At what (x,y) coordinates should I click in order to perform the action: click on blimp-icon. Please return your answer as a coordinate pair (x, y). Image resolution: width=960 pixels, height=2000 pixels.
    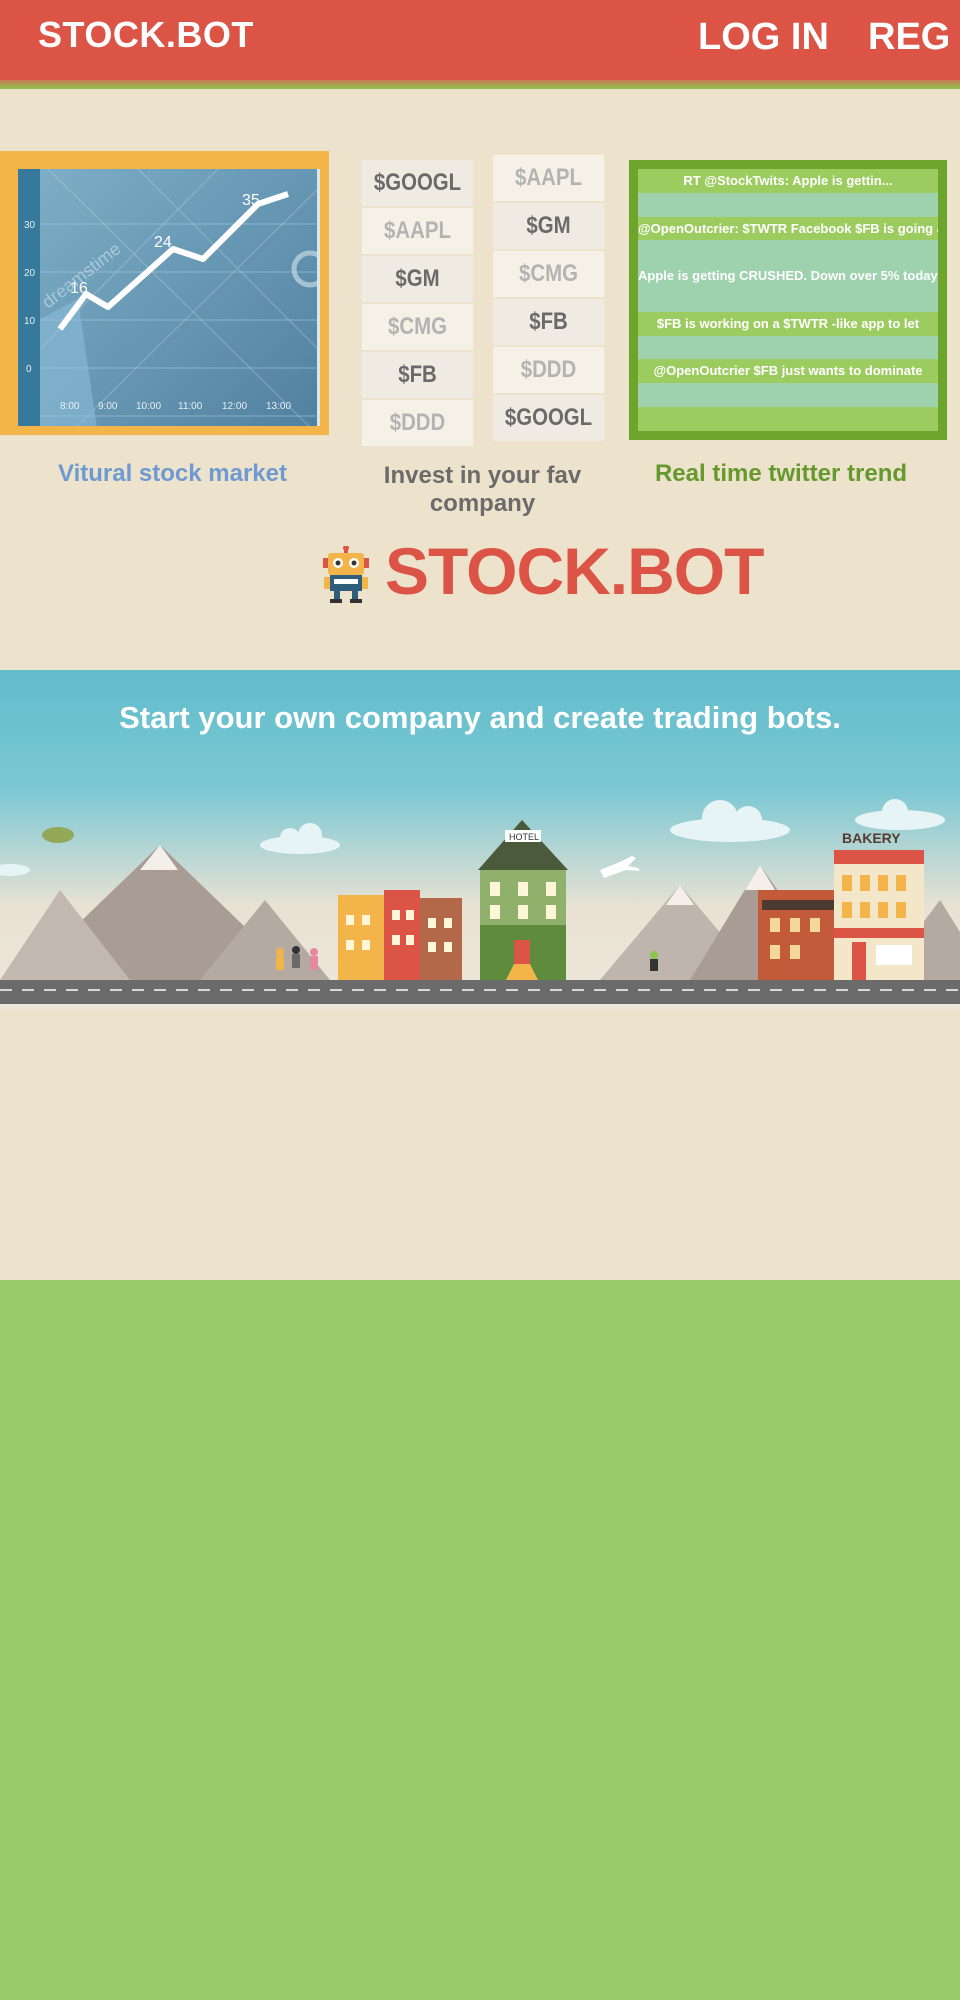
    Looking at the image, I should click on (58, 835).